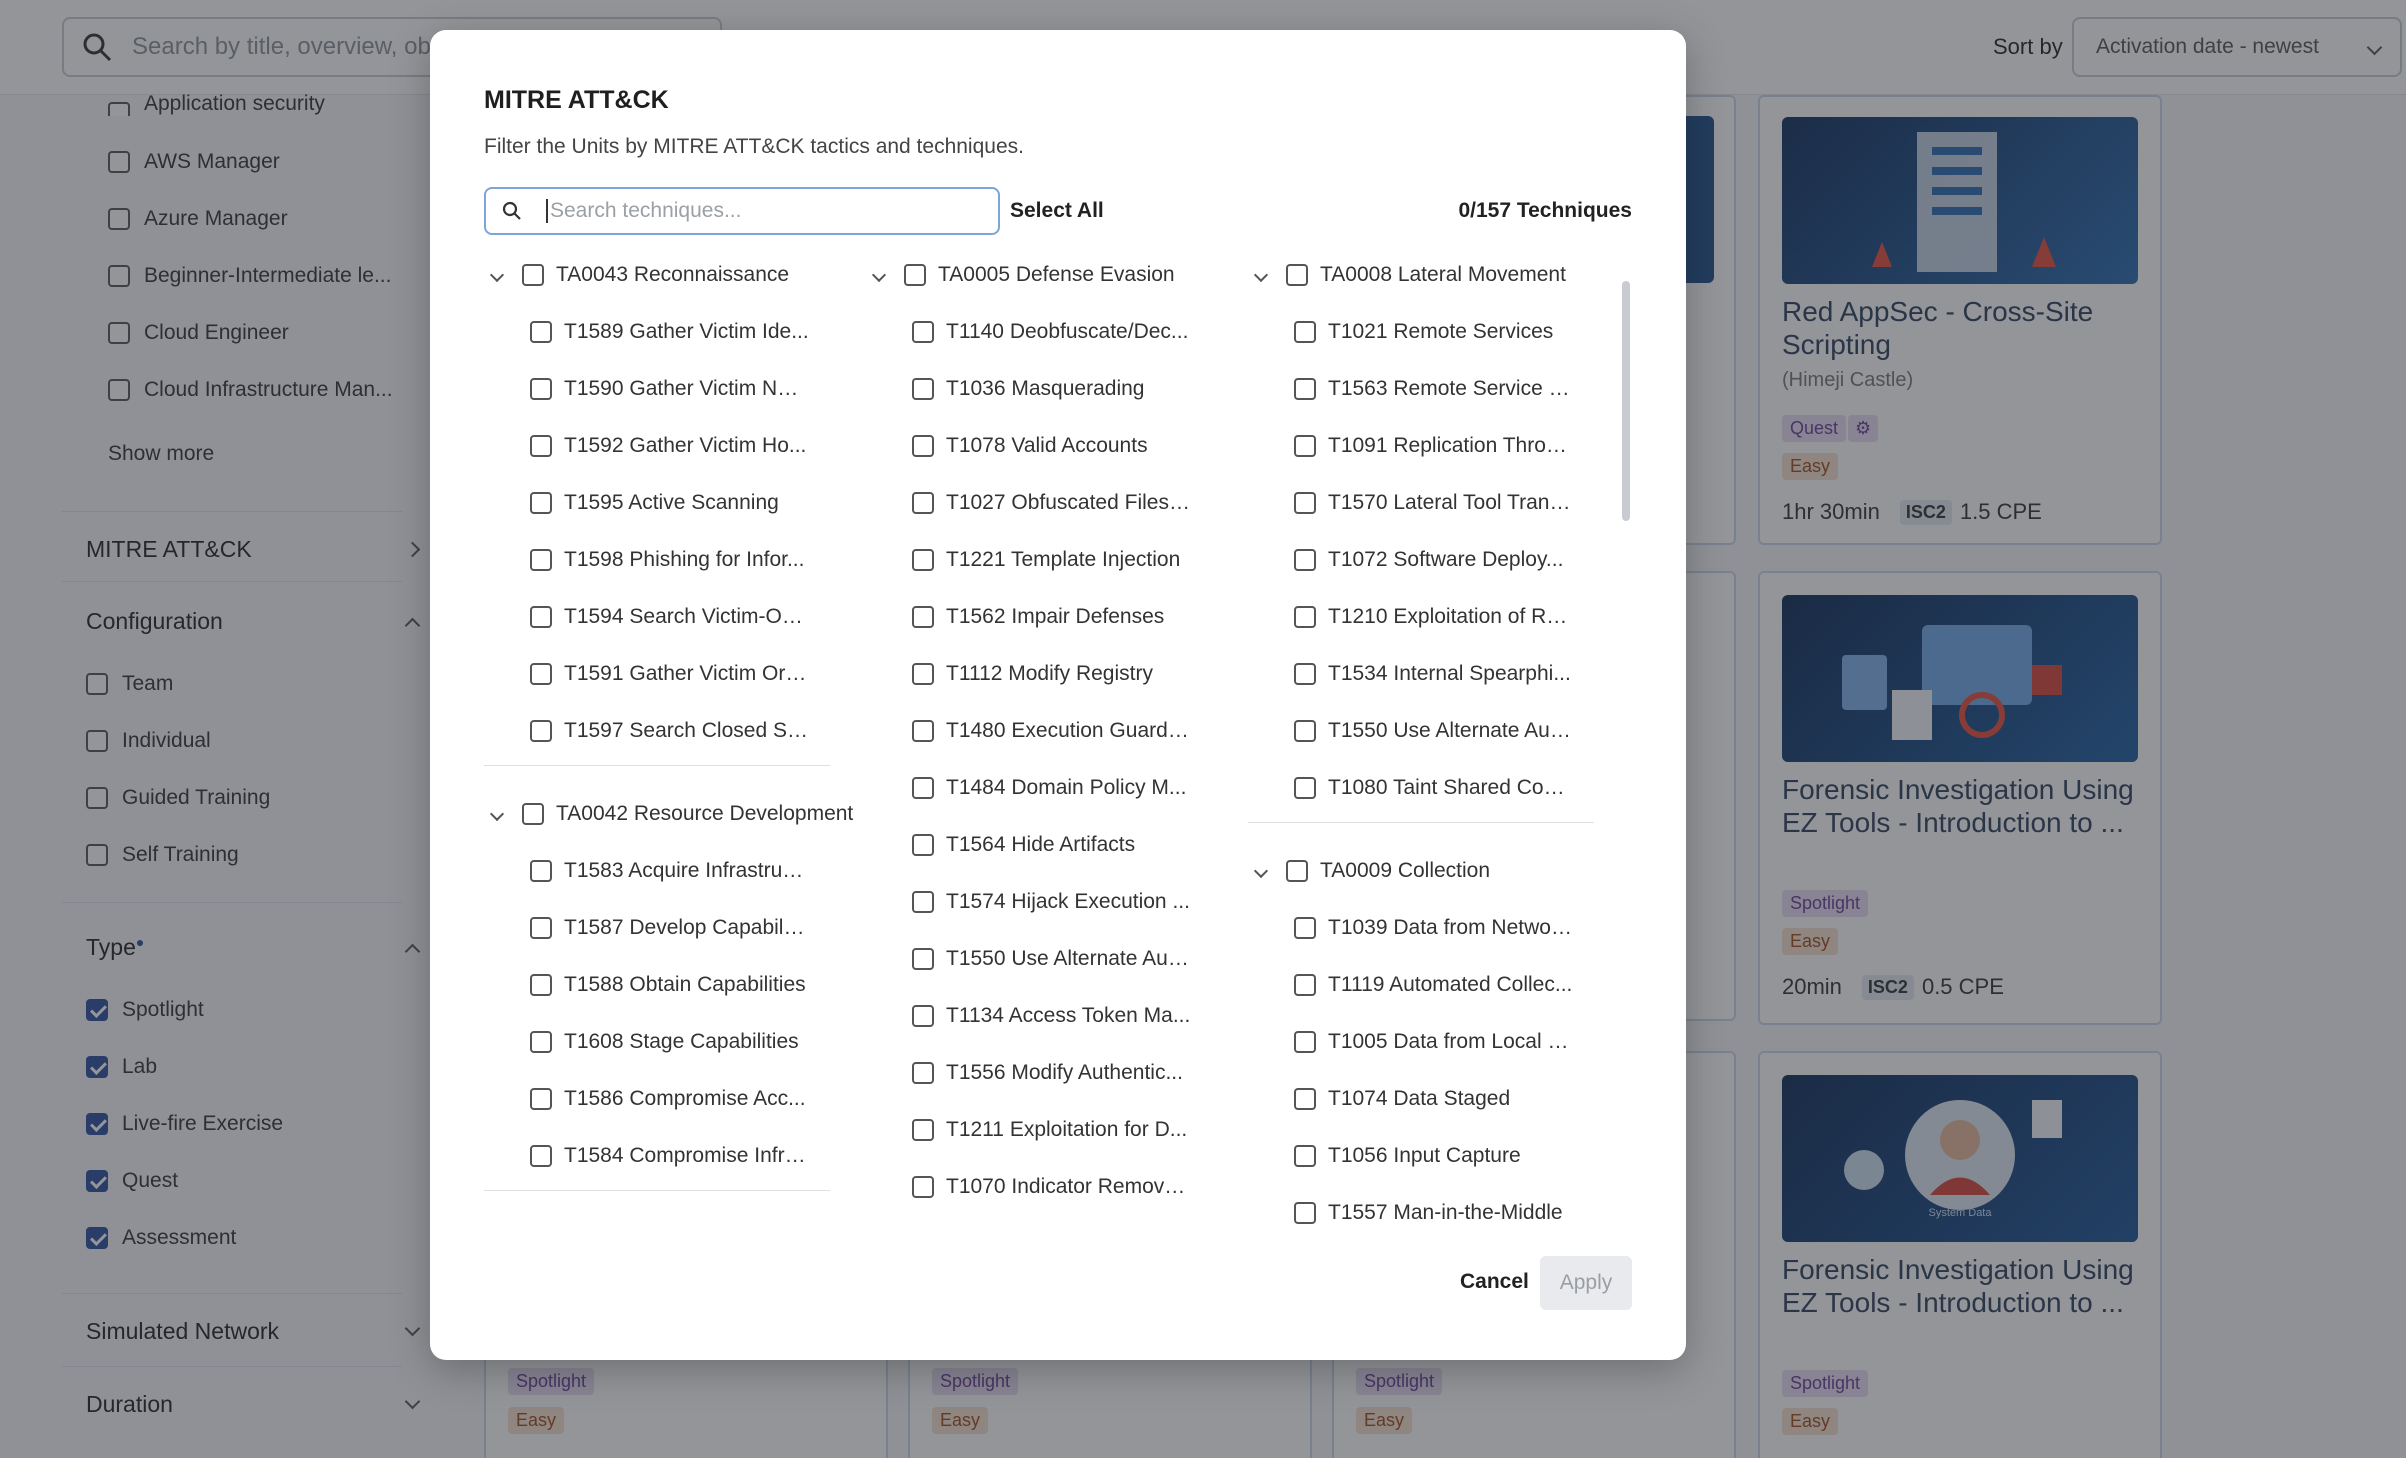 Image resolution: width=2406 pixels, height=1458 pixels. I want to click on tactic-row: TA0008 Lateral Movement, so click(1407, 275).